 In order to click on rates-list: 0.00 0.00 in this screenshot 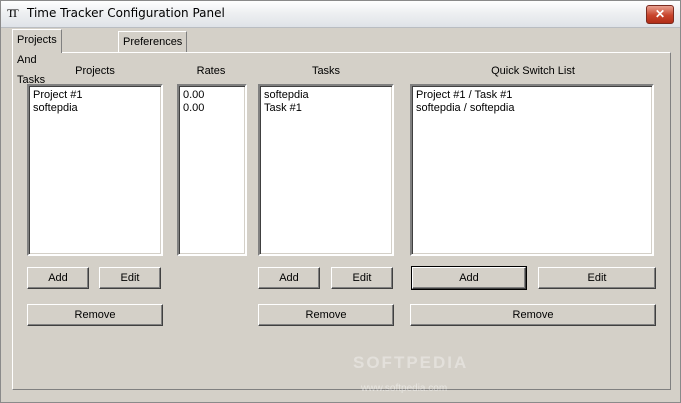, I will do `click(212, 170)`.